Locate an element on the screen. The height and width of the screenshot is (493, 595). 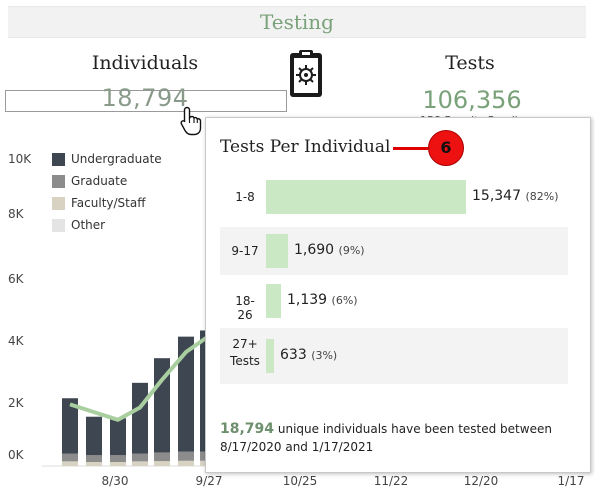
bar-count: 1,139 is located at coordinates (307, 300).